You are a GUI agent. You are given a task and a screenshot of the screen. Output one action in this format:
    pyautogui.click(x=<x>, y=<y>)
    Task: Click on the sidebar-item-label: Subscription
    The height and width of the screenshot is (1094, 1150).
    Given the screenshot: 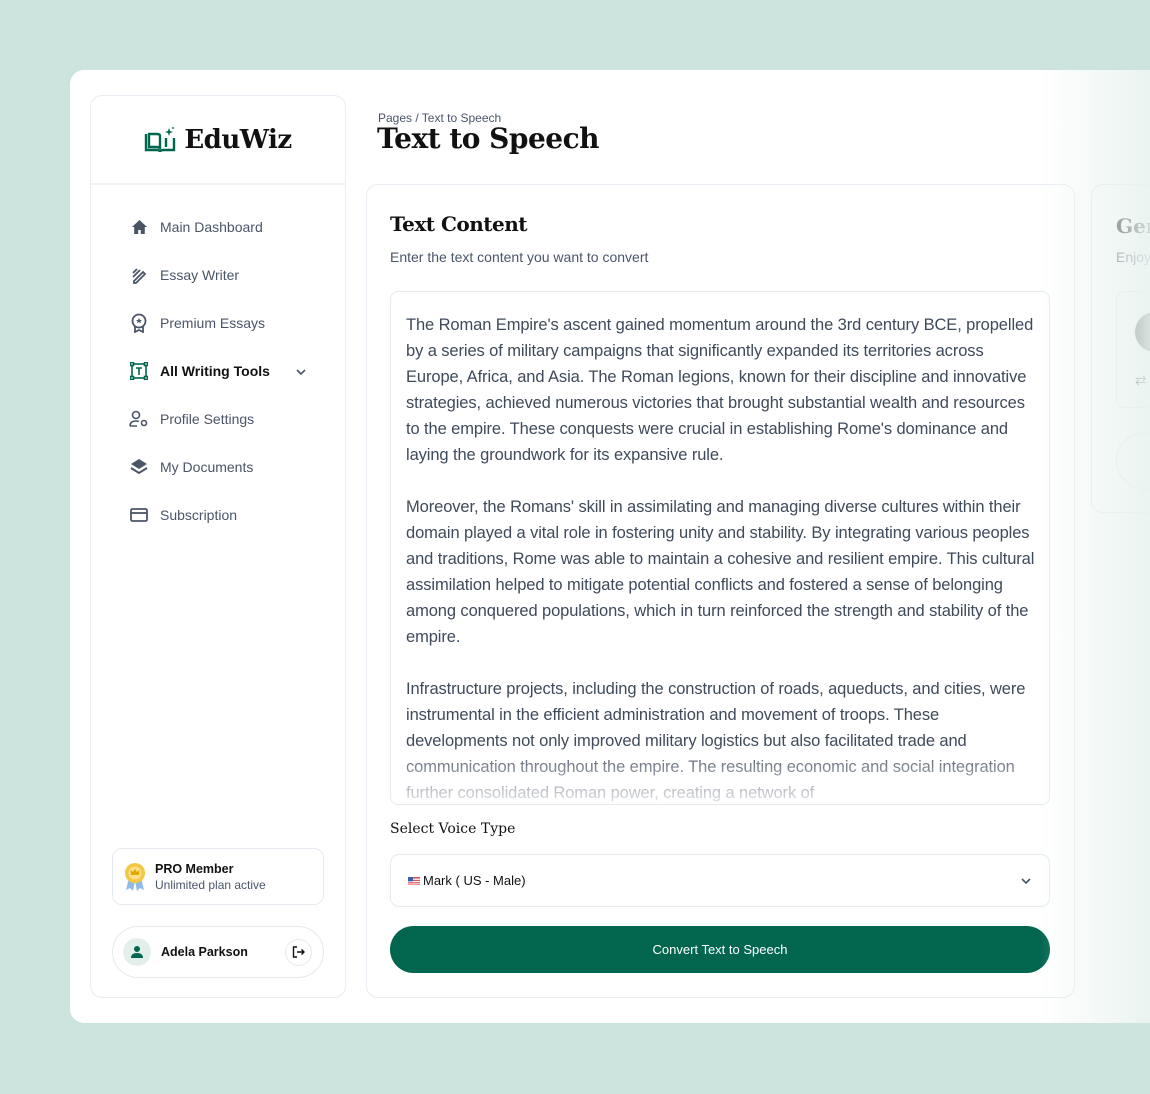 What is the action you would take?
    pyautogui.click(x=199, y=515)
    